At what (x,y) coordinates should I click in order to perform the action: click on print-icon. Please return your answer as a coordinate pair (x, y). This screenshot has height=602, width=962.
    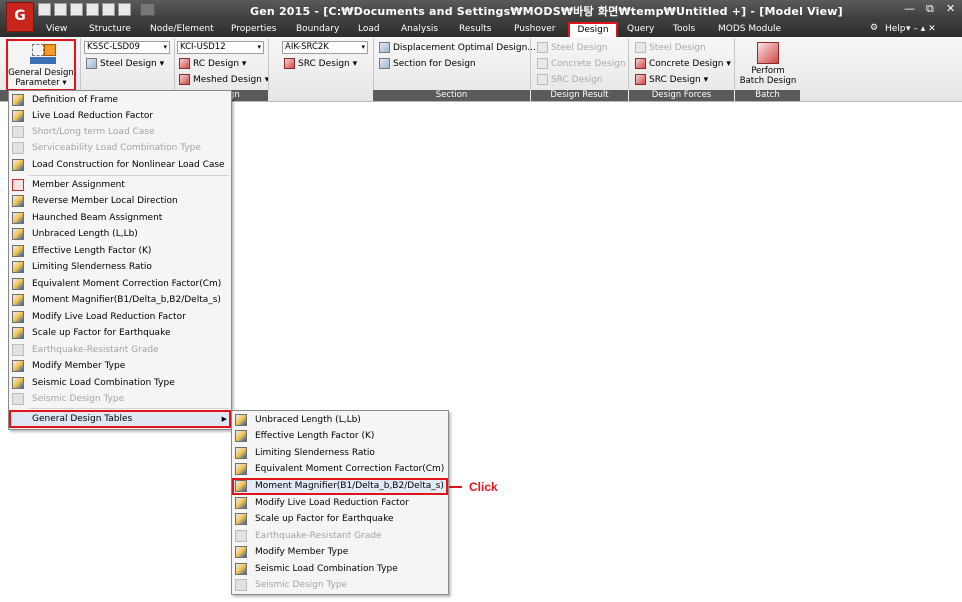
    Looking at the image, I should click on (108, 9).